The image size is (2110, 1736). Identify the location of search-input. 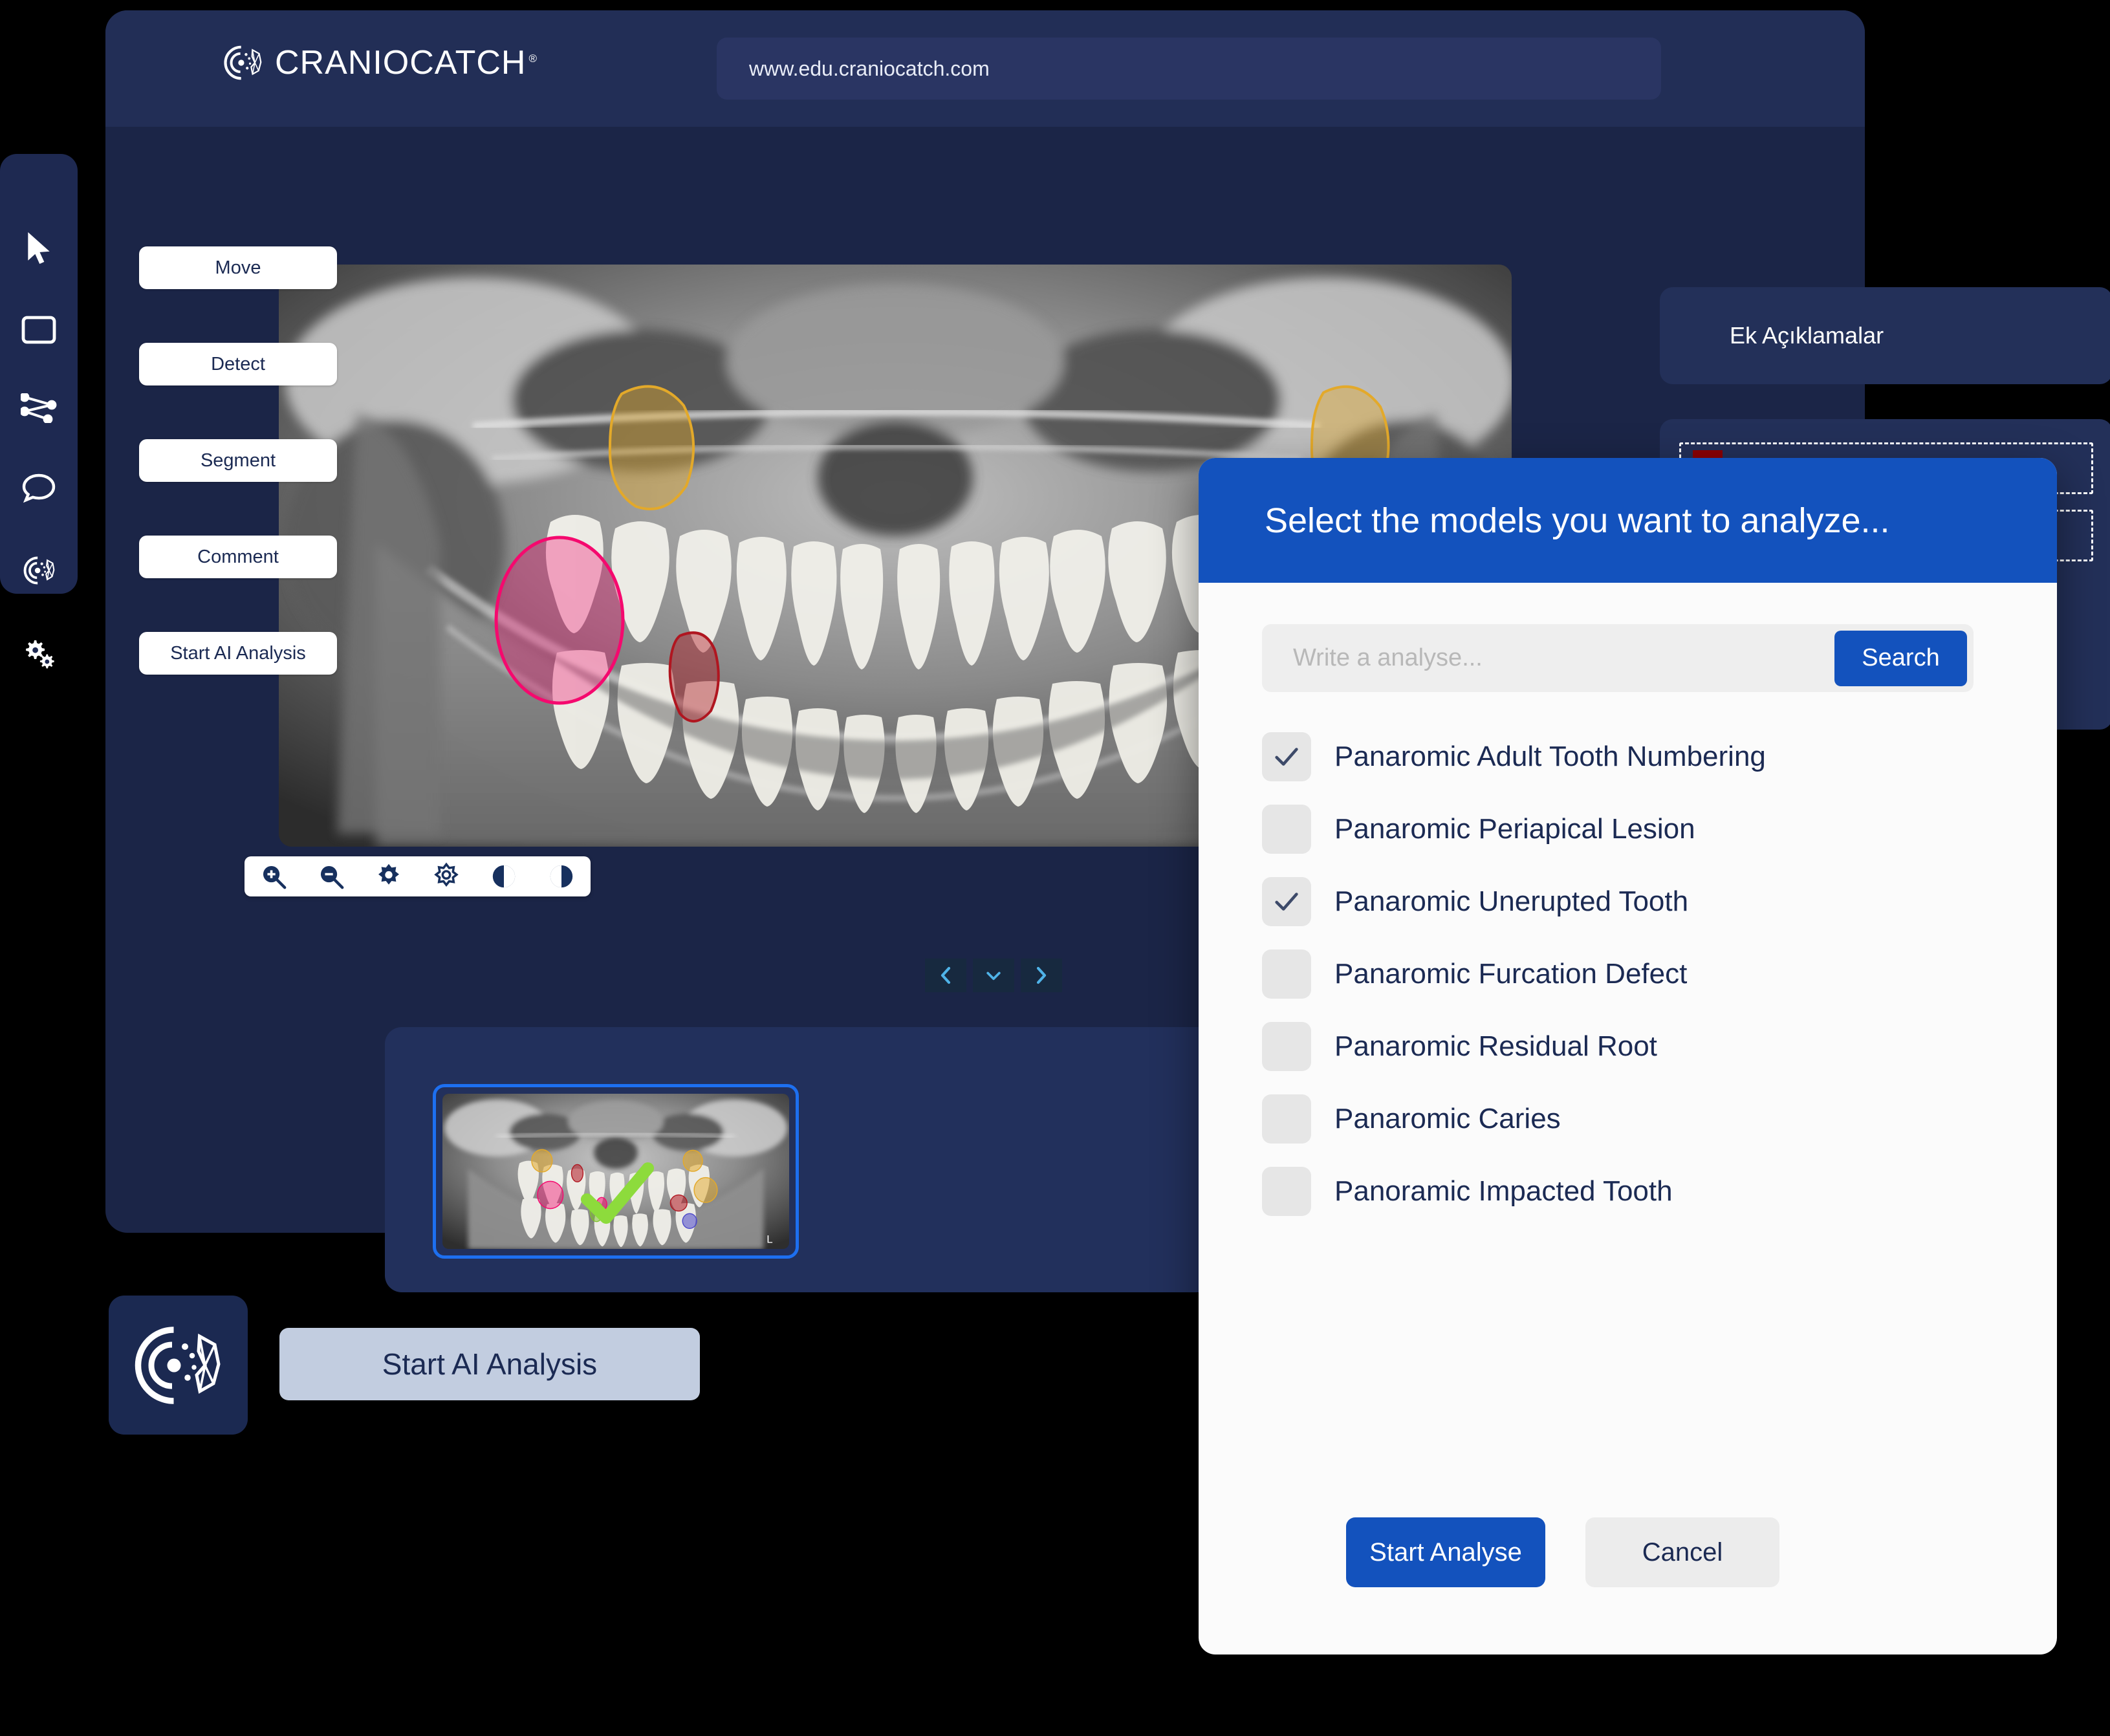
(1548, 658).